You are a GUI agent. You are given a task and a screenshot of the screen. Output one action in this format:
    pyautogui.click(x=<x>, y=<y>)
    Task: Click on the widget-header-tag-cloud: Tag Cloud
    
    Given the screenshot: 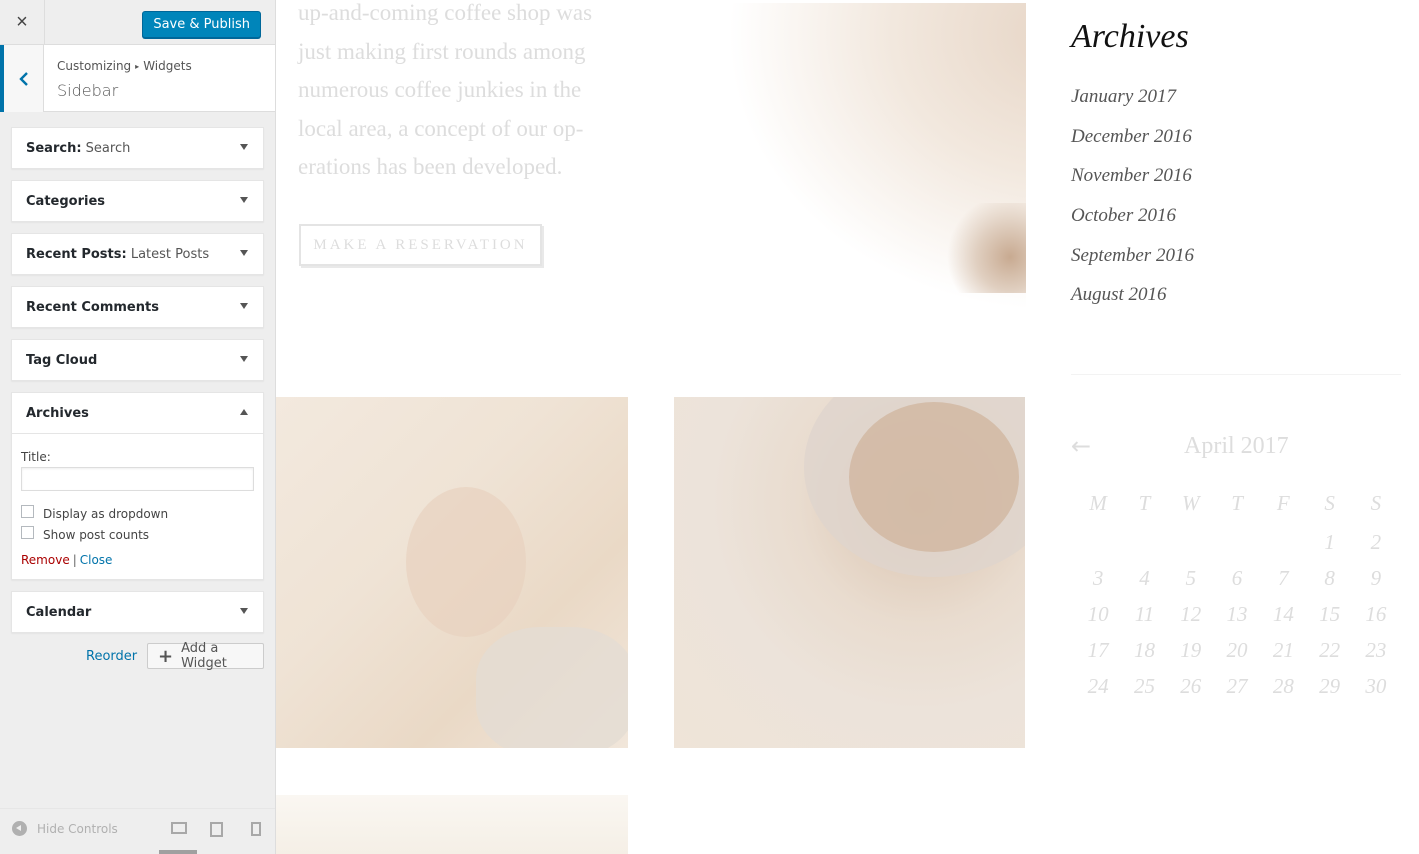 What is the action you would take?
    pyautogui.click(x=137, y=360)
    